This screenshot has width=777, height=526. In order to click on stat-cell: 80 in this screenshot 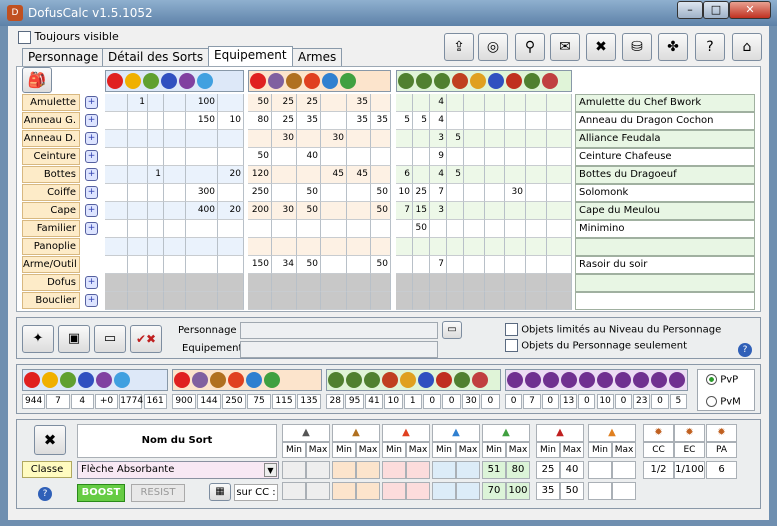, I will do `click(260, 121)`.